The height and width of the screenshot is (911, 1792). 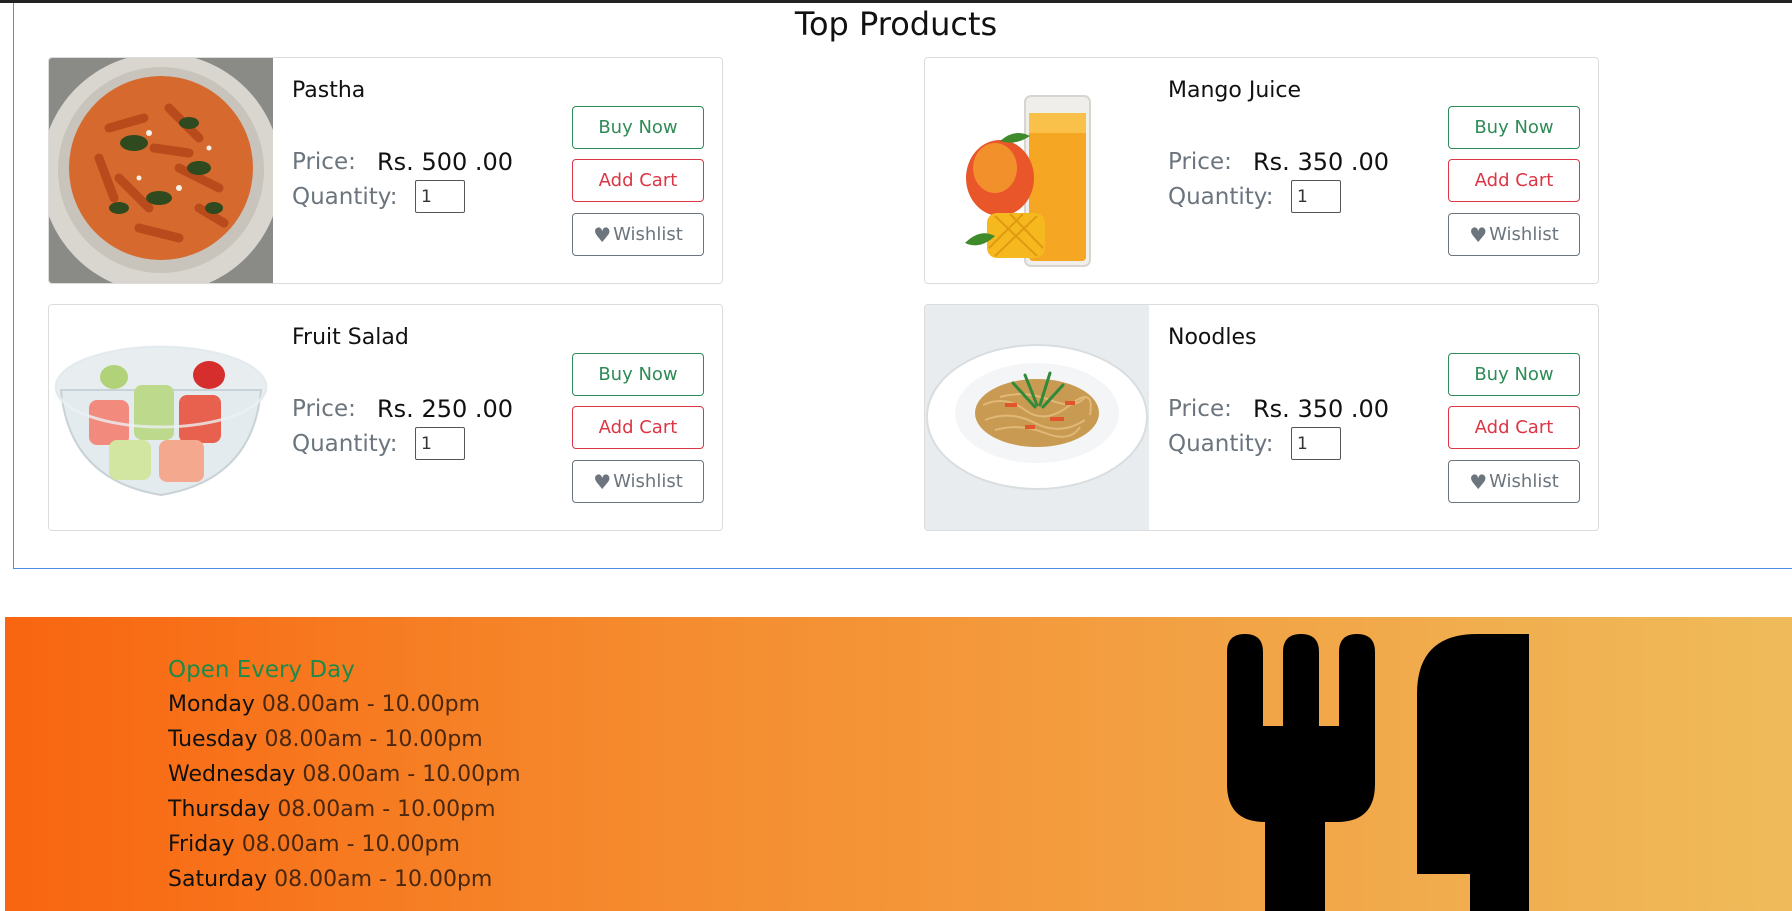 What do you see at coordinates (350, 337) in the screenshot?
I see `product-name: Fruit Salad` at bounding box center [350, 337].